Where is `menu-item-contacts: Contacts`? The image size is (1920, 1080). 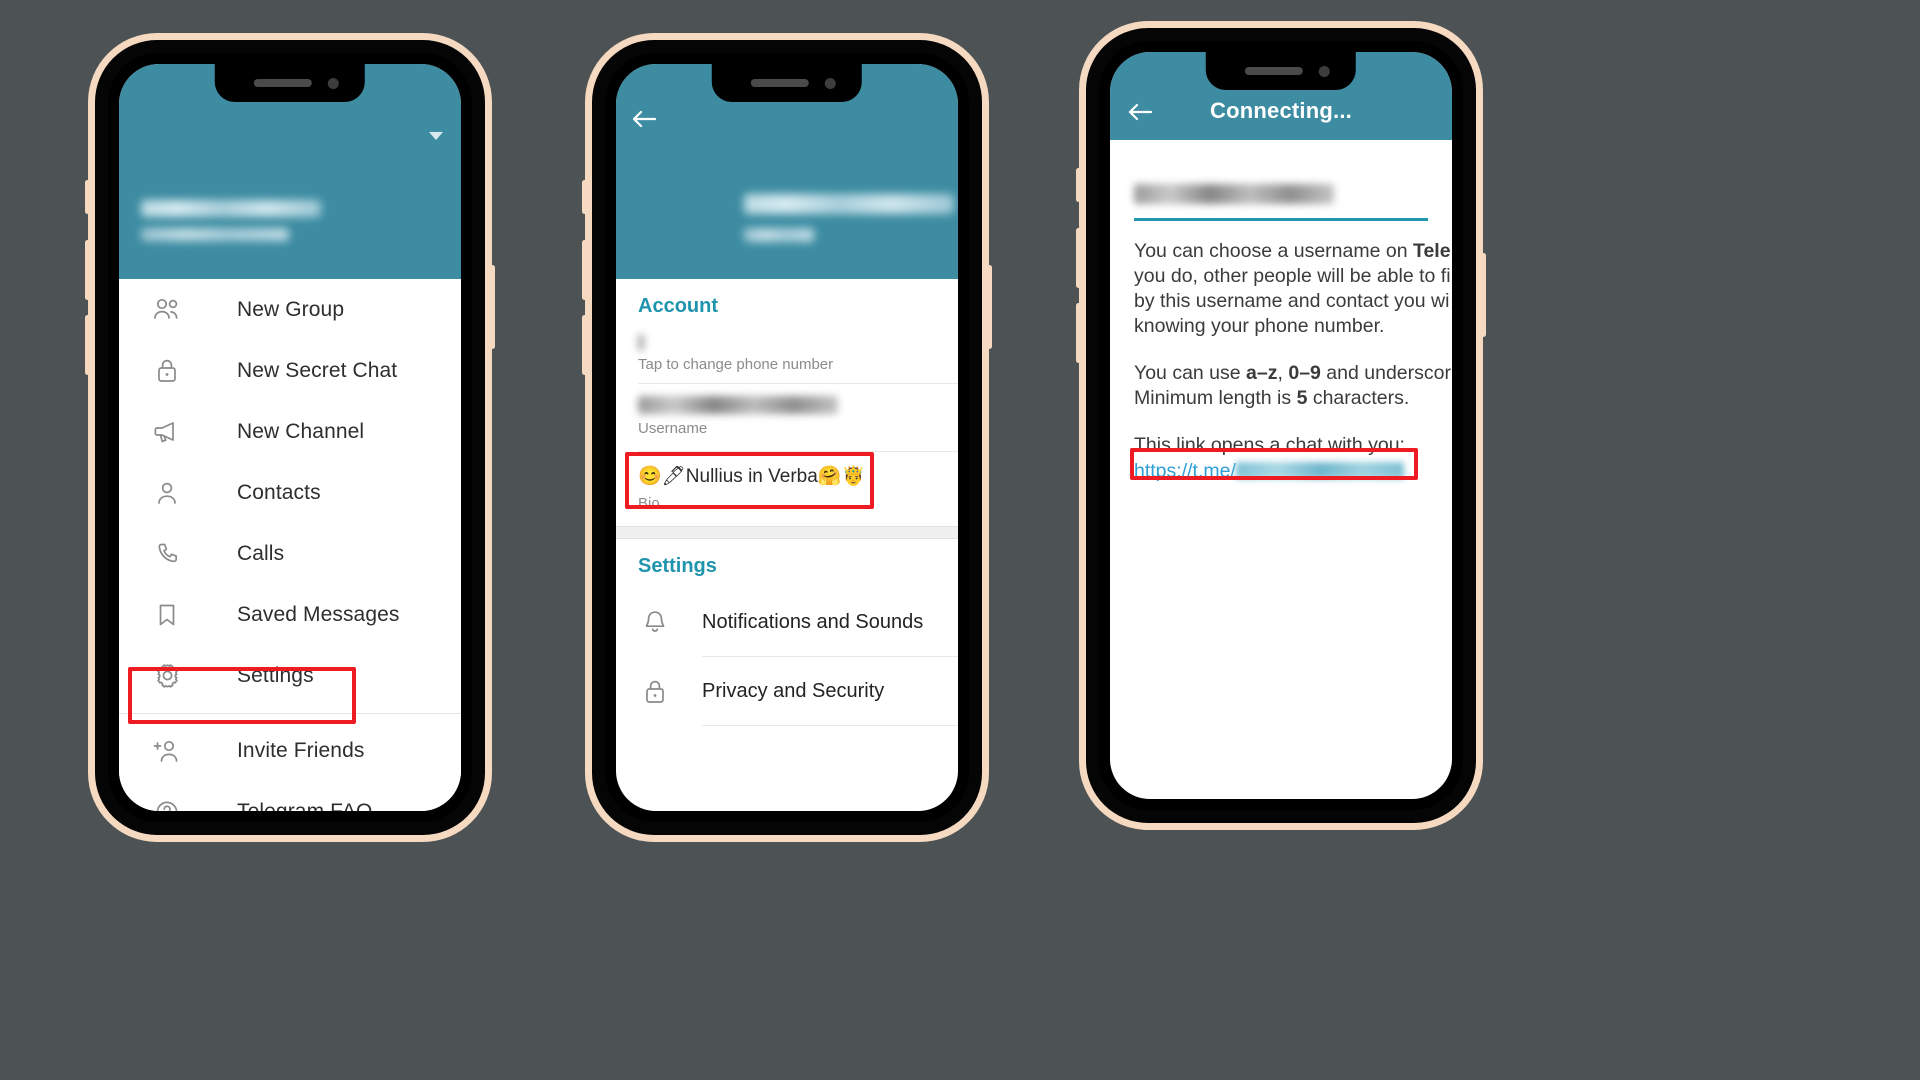
menu-item-contacts: Contacts is located at coordinates (290, 492).